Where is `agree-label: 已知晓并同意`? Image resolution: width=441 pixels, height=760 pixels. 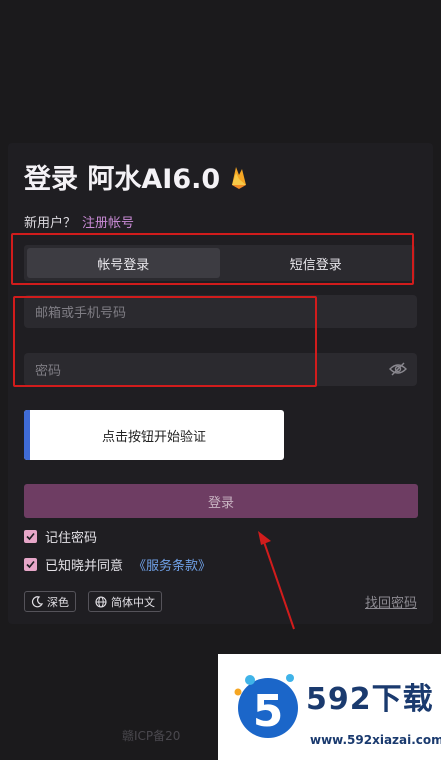
agree-label: 已知晓并同意 is located at coordinates (84, 566).